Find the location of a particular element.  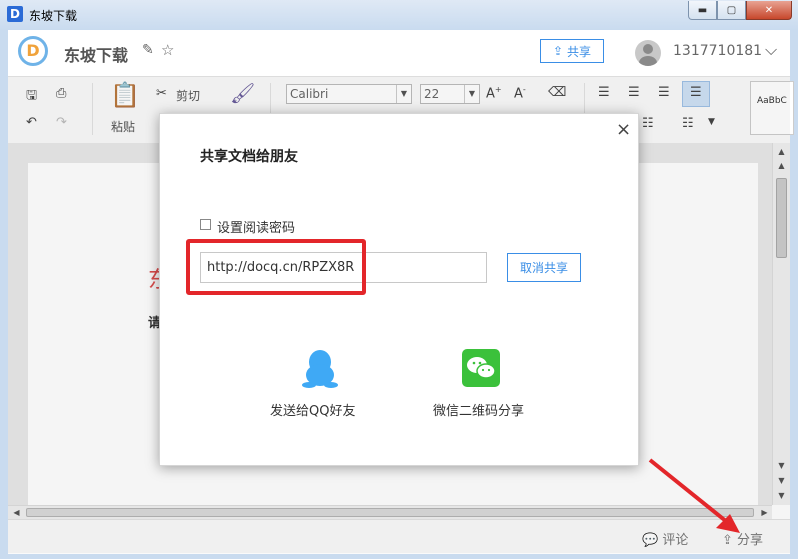

dialog-title: 共享文档给朋友 is located at coordinates (249, 157).